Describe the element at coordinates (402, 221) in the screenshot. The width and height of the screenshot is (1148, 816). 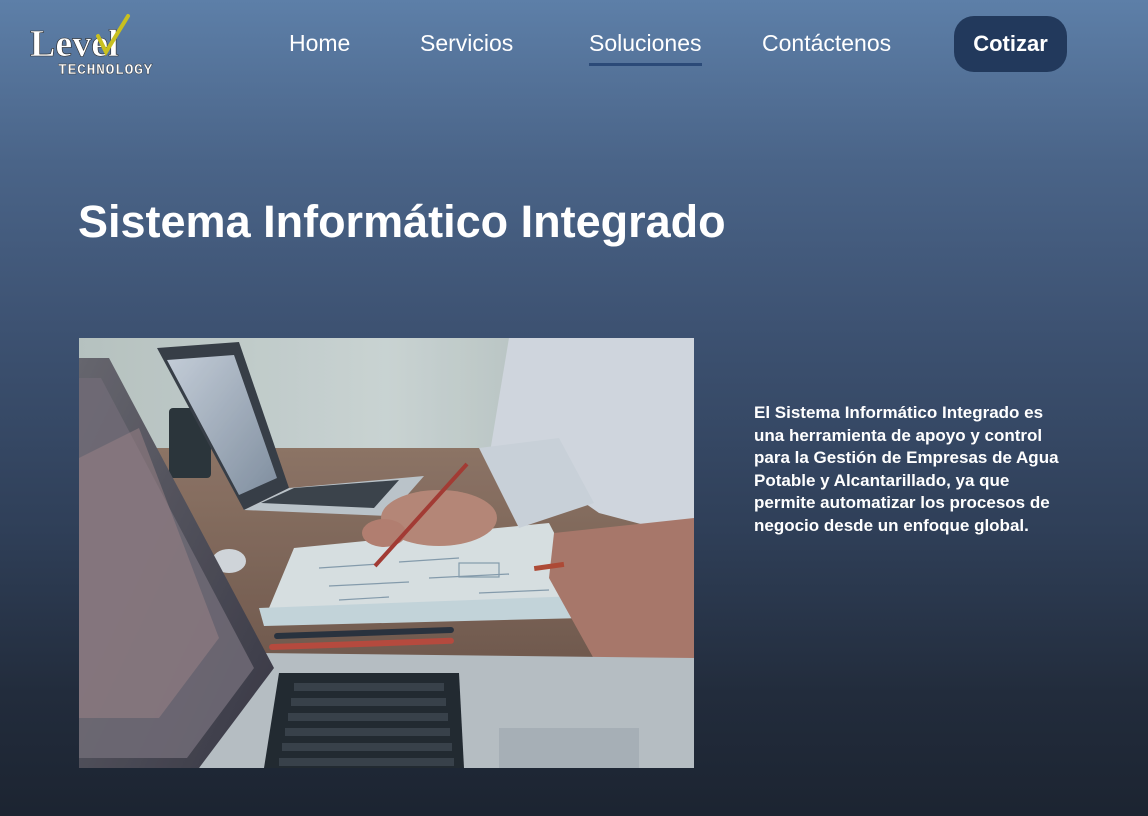
I see `page-title: Sistema Informático Integrado` at that location.